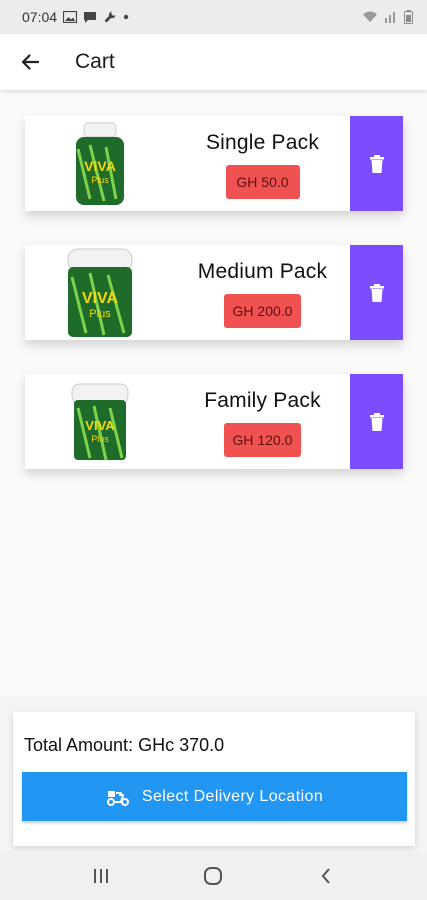 The height and width of the screenshot is (900, 427). Describe the element at coordinates (408, 17) in the screenshot. I see `battery-icon` at that location.